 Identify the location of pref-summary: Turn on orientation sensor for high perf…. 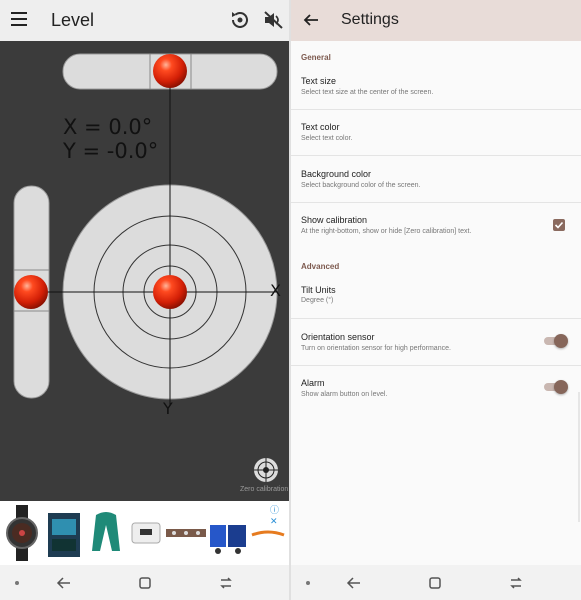
(376, 348).